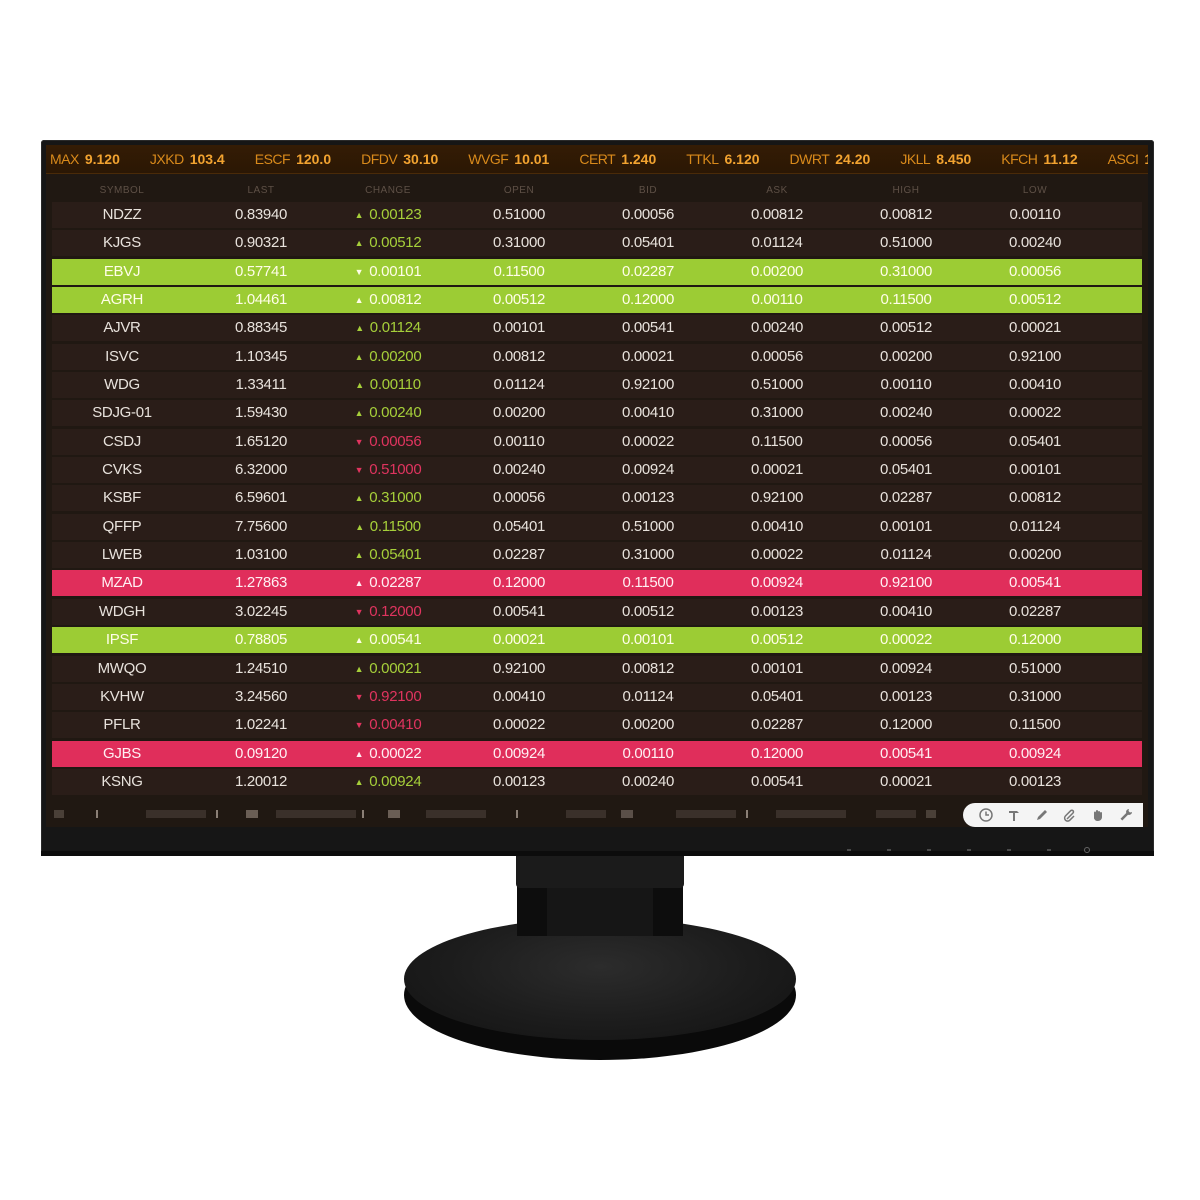 The image size is (1200, 1200). What do you see at coordinates (1035, 190) in the screenshot?
I see `column-header-low: LOW` at bounding box center [1035, 190].